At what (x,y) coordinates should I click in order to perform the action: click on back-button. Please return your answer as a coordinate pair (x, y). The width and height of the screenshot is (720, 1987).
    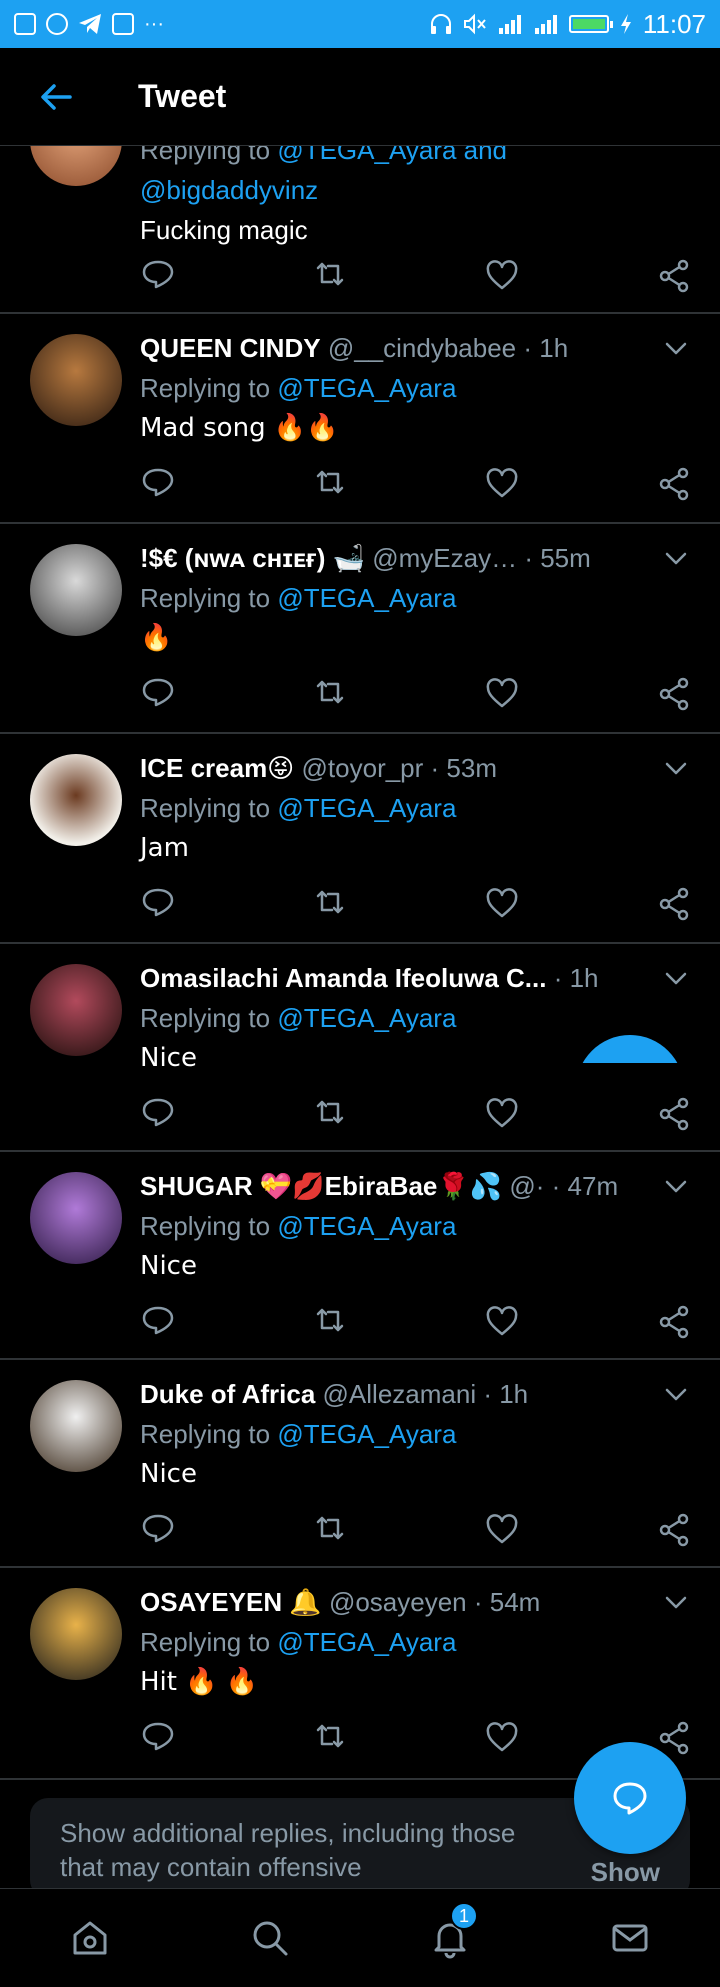
    Looking at the image, I should click on (56, 97).